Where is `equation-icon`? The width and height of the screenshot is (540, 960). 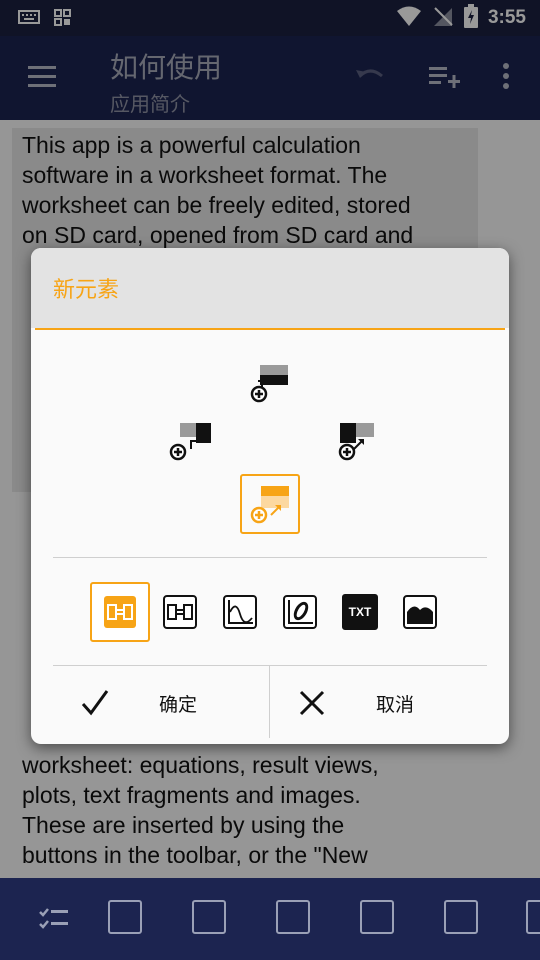
equation-icon is located at coordinates (120, 612).